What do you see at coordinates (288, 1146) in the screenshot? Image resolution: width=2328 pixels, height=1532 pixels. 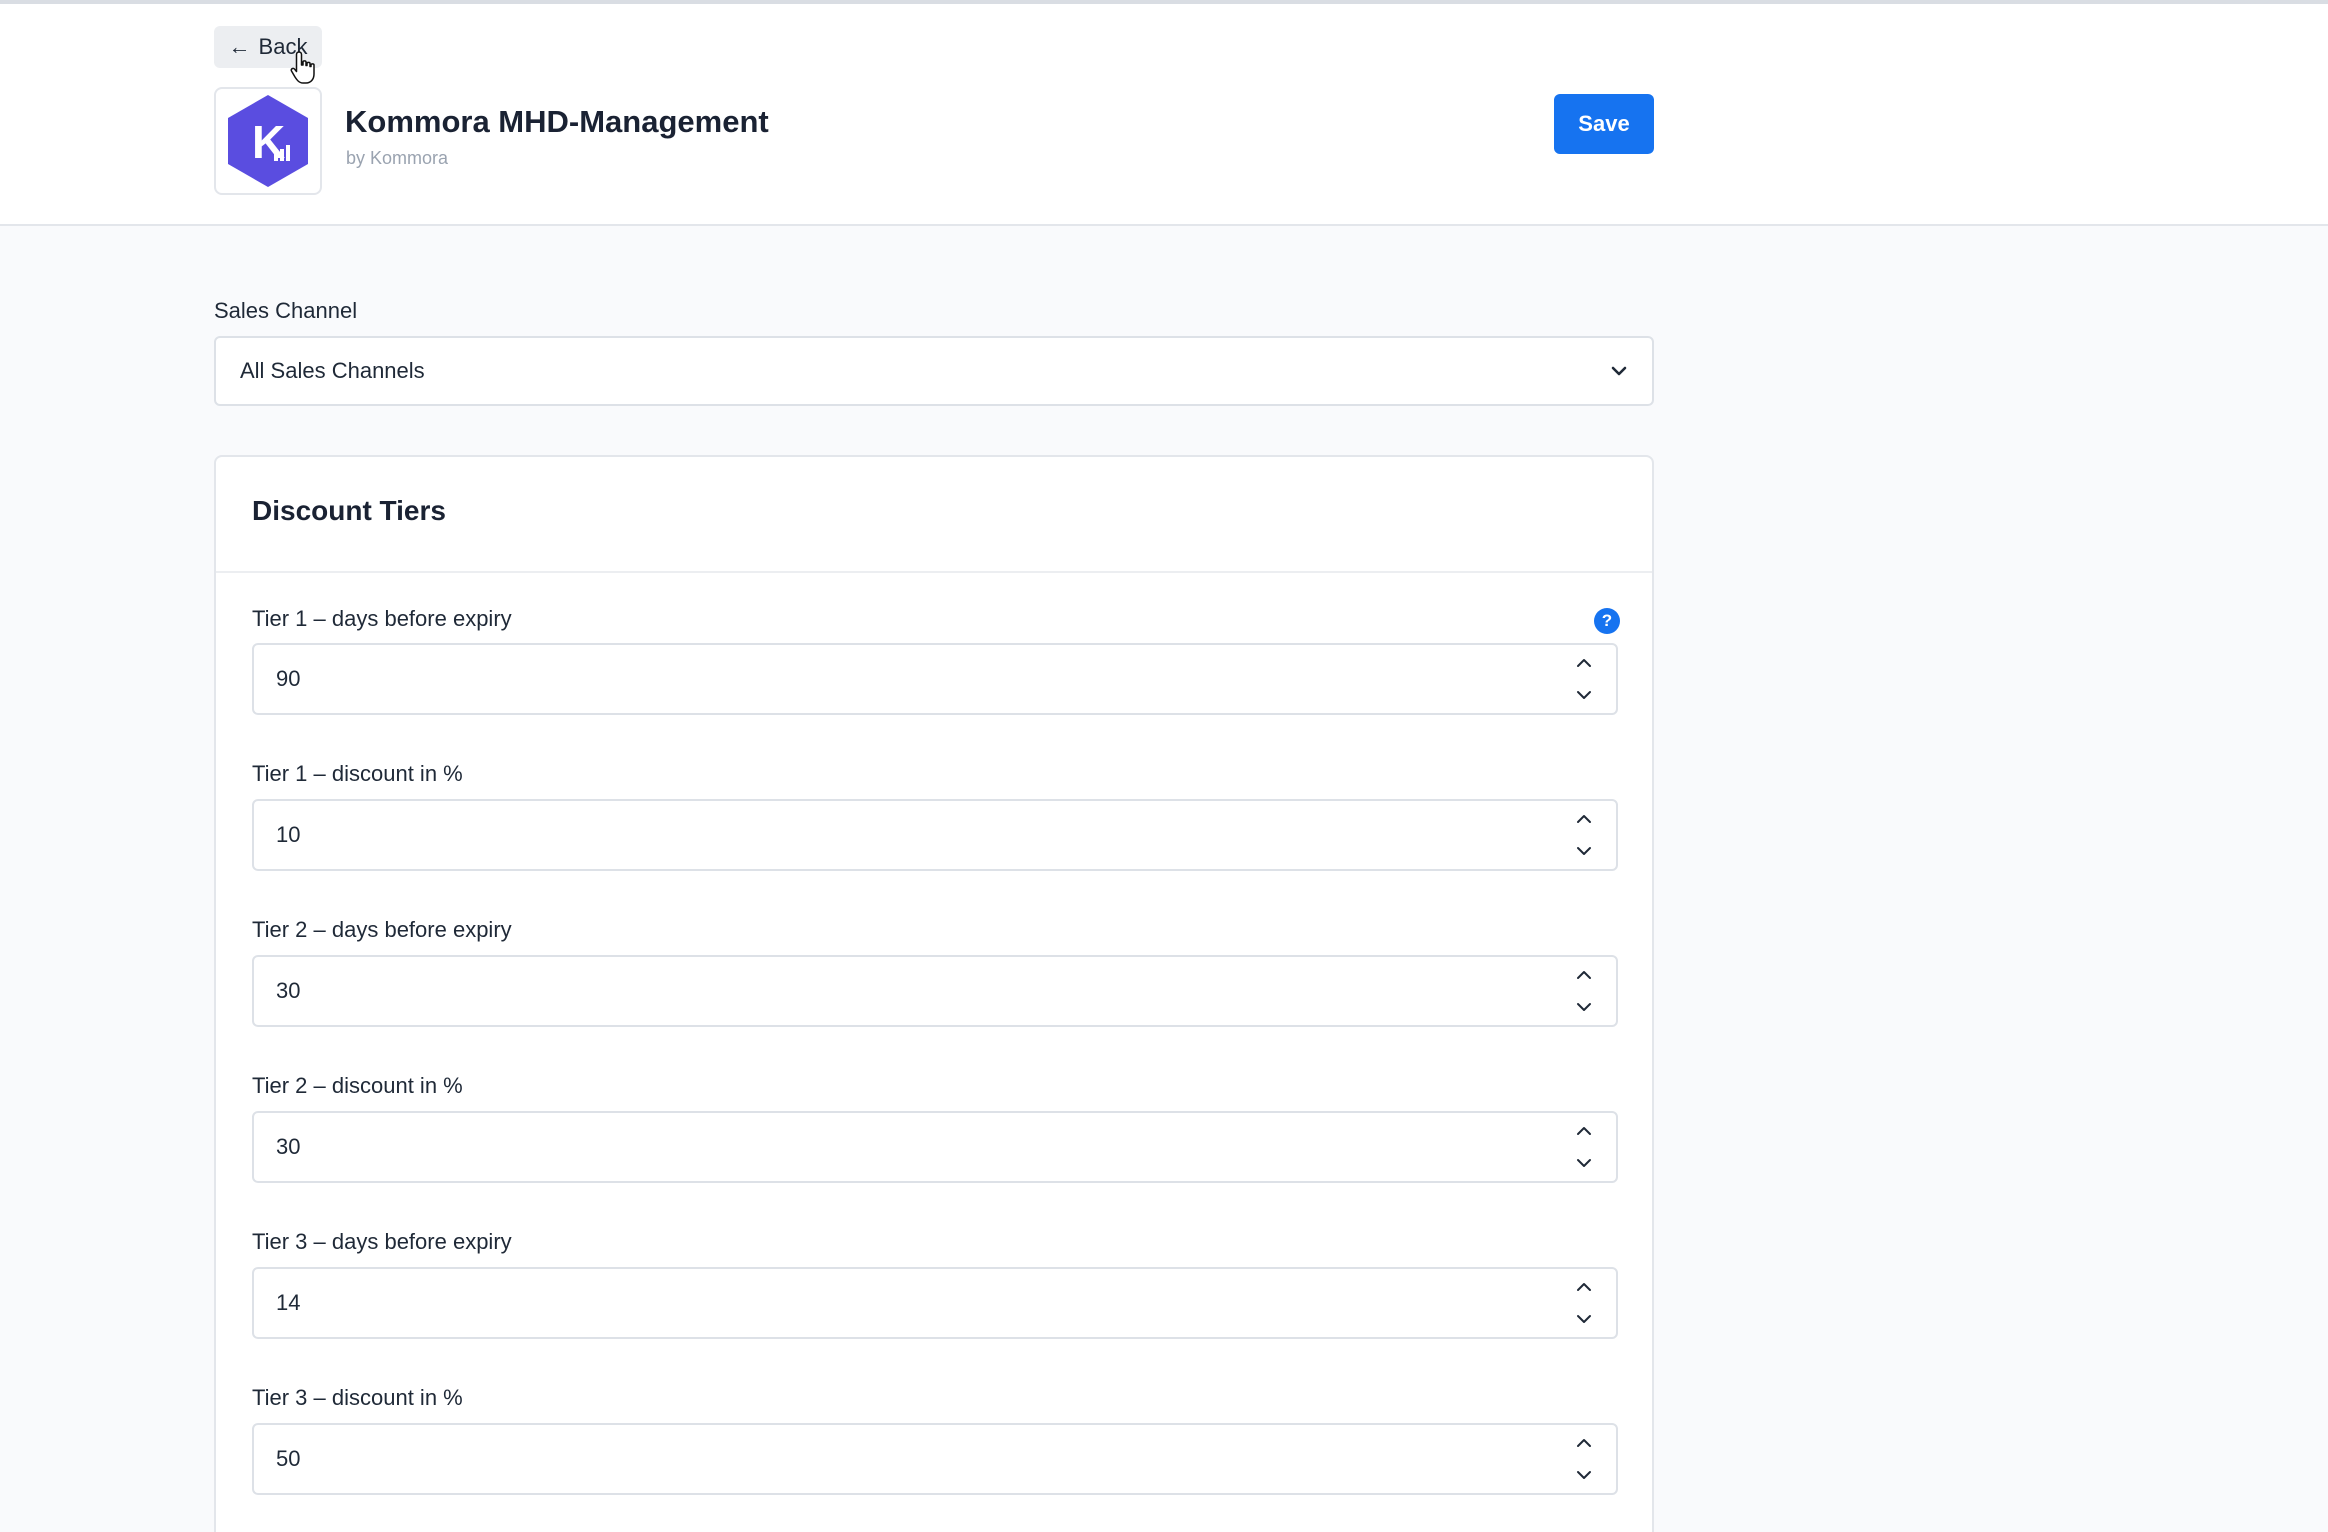 I see `tier-2-discount-value: 30` at bounding box center [288, 1146].